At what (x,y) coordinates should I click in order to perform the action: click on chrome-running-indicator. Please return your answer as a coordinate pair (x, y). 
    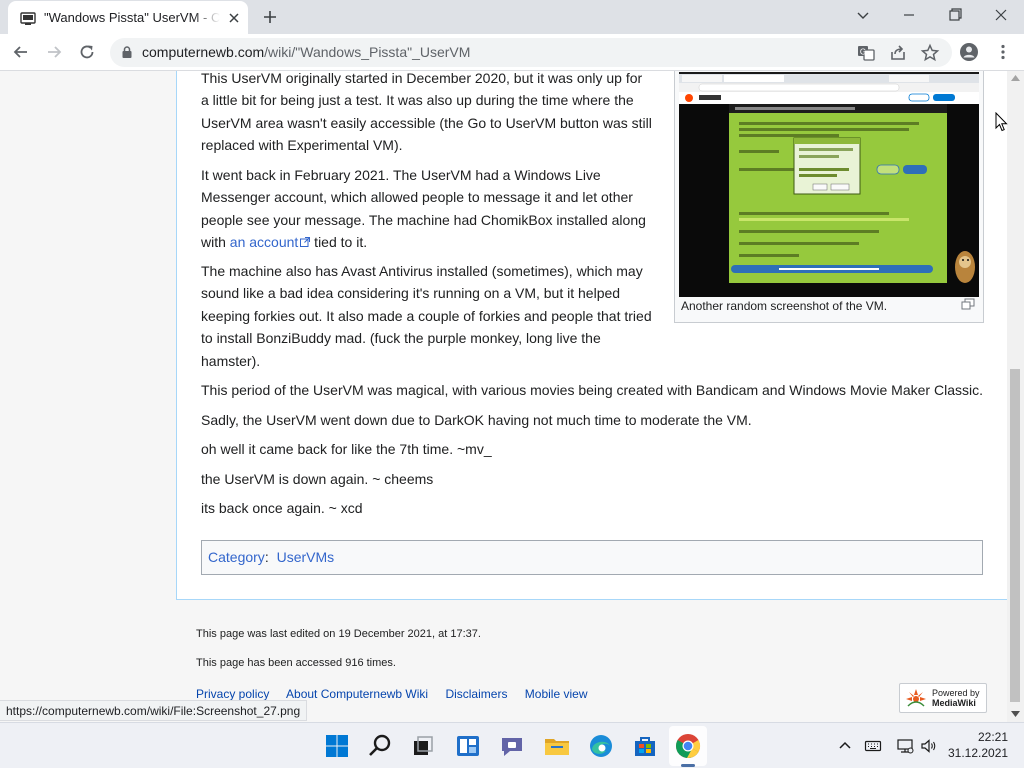
    Looking at the image, I should click on (688, 765).